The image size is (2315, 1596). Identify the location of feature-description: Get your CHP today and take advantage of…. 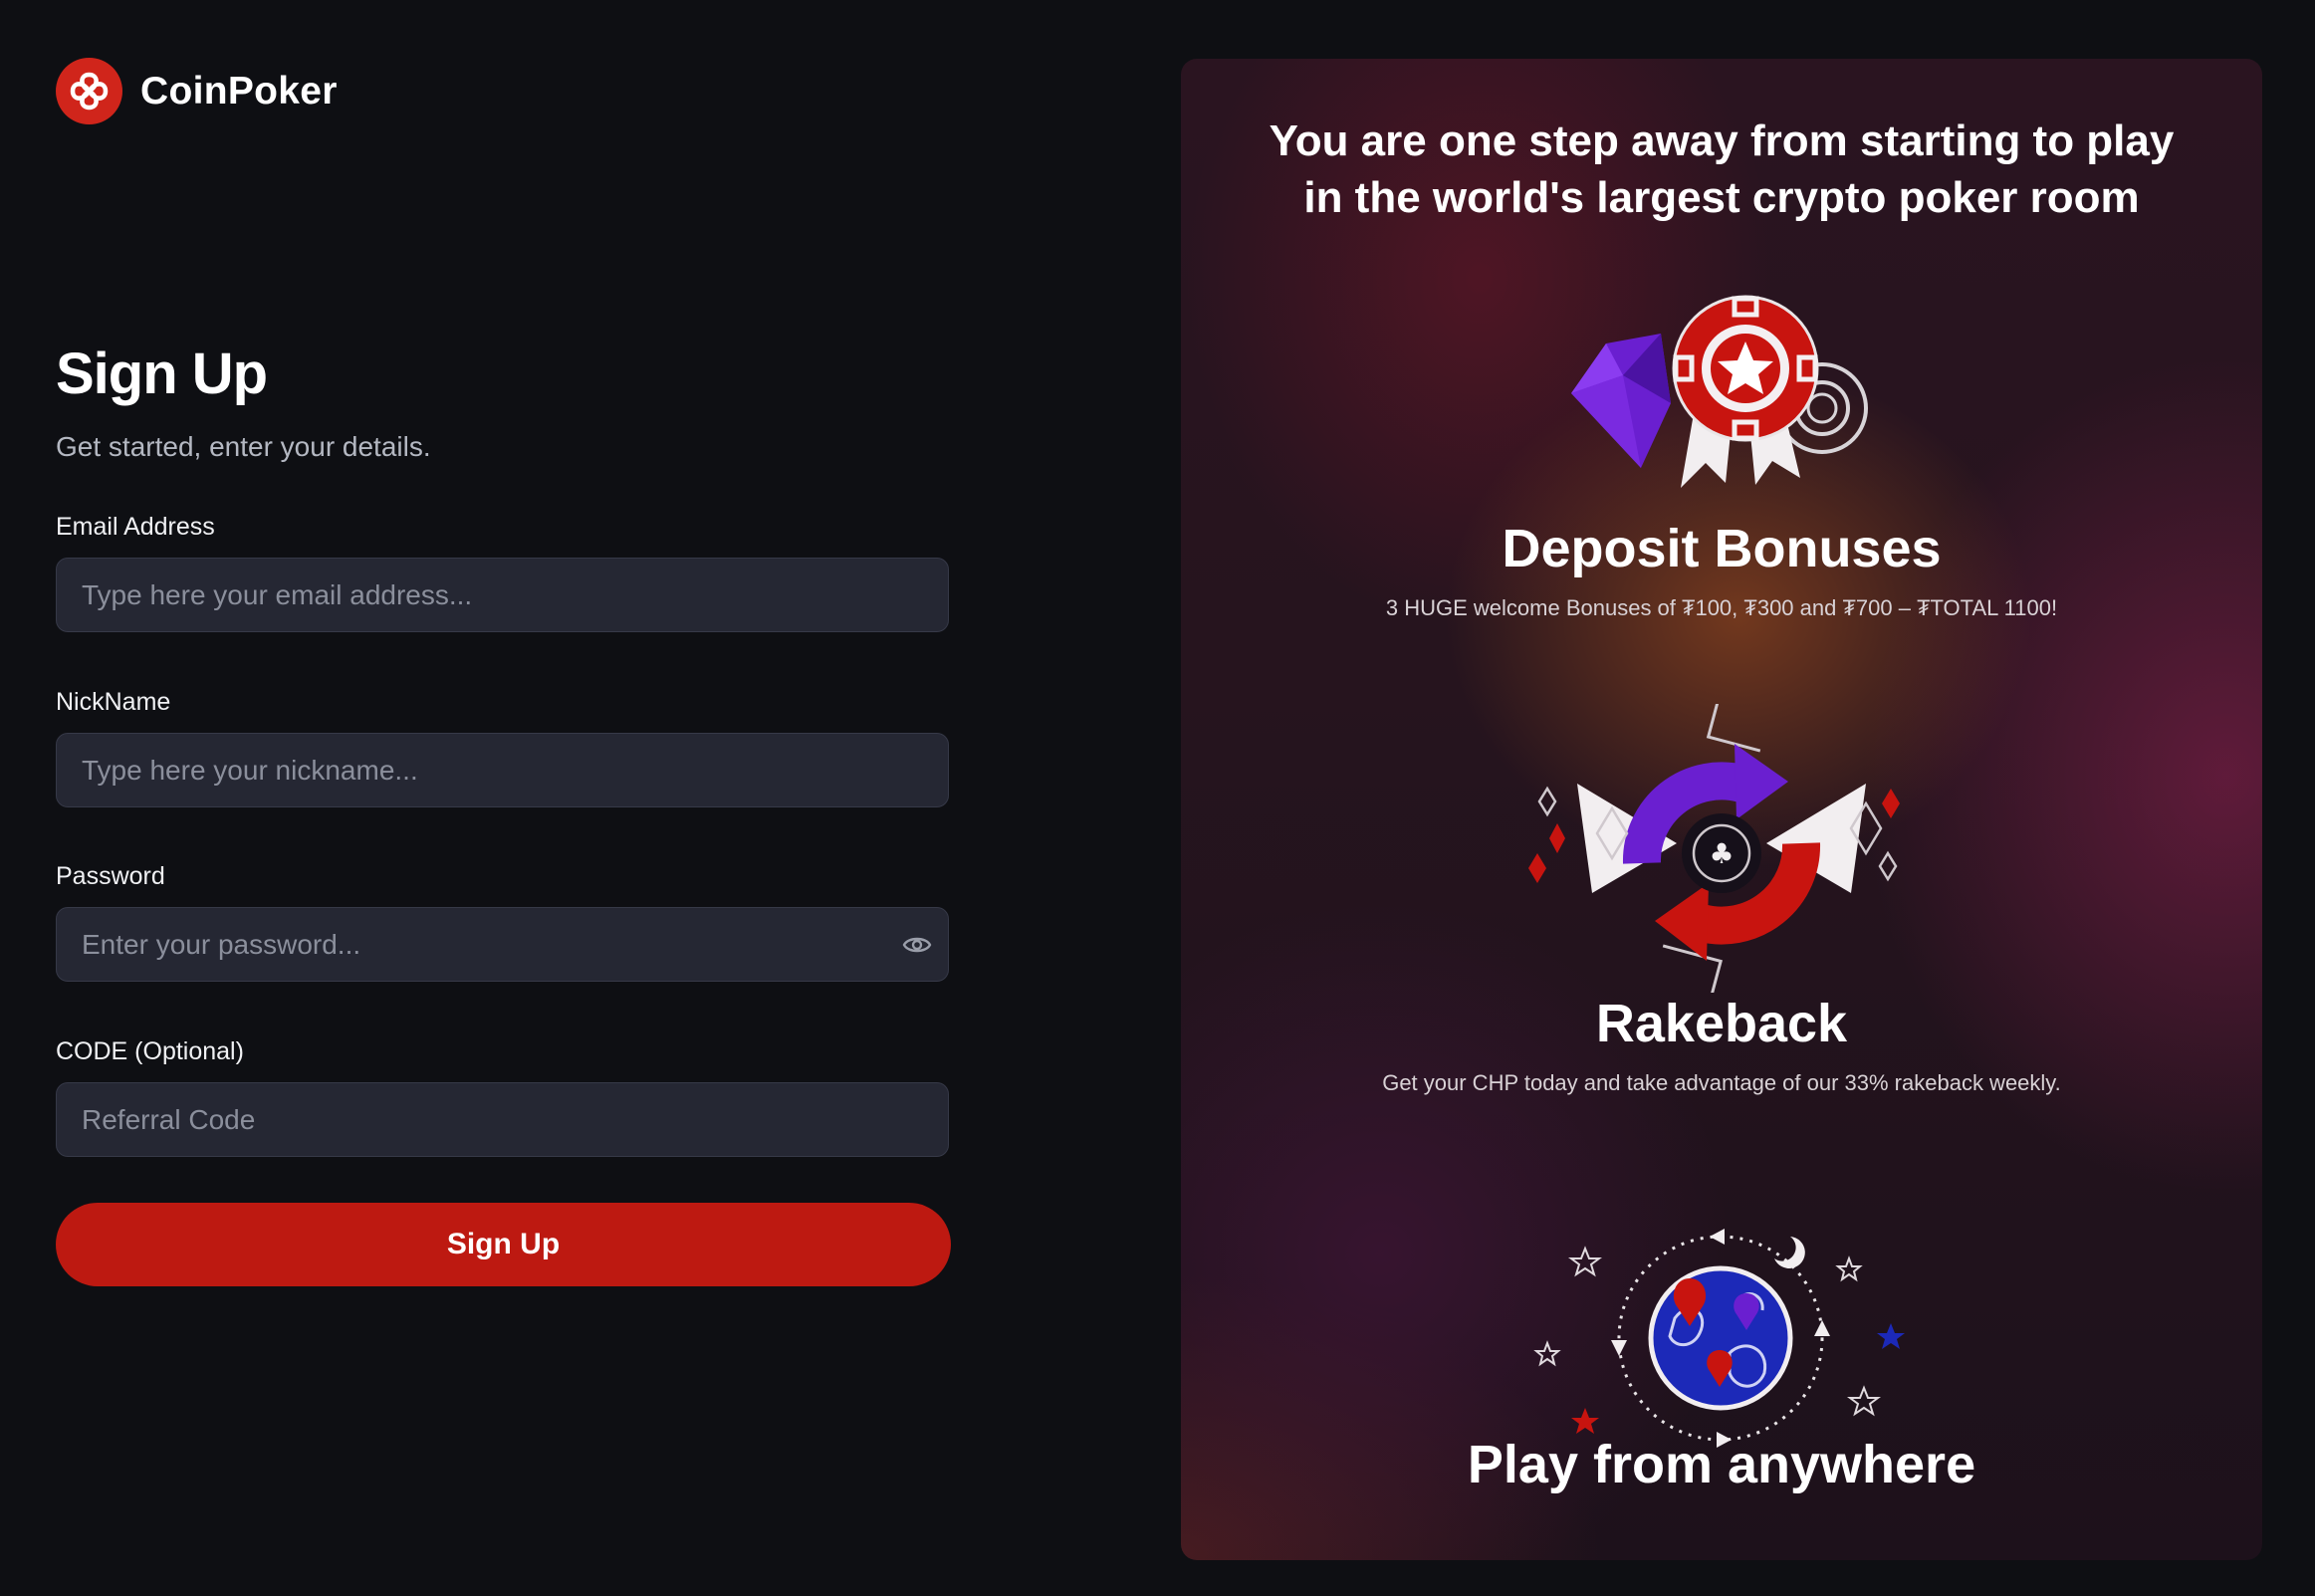
(1721, 1082).